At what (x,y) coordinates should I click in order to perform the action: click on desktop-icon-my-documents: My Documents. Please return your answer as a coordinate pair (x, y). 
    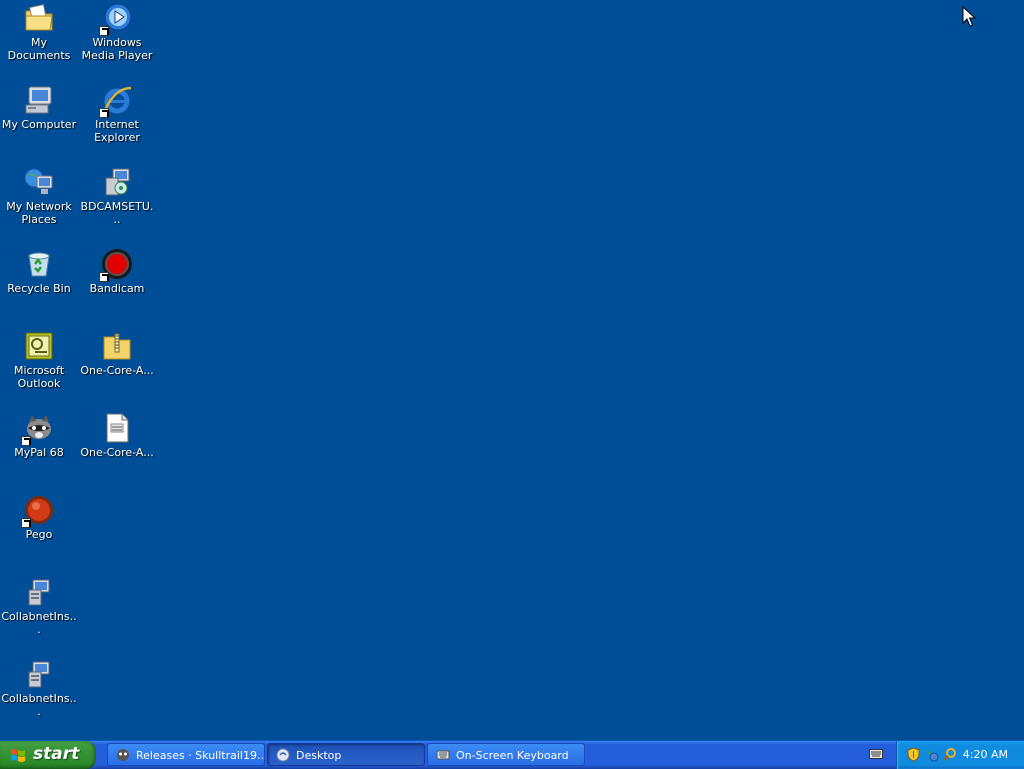
    Looking at the image, I should click on (39, 32).